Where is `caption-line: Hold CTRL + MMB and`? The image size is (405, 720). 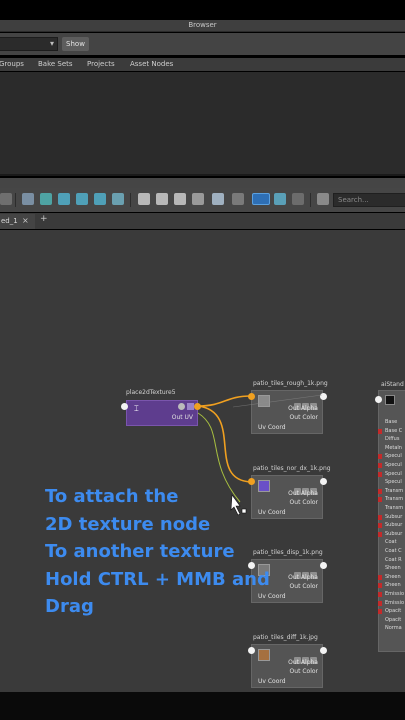 caption-line: Hold CTRL + MMB and is located at coordinates (157, 579).